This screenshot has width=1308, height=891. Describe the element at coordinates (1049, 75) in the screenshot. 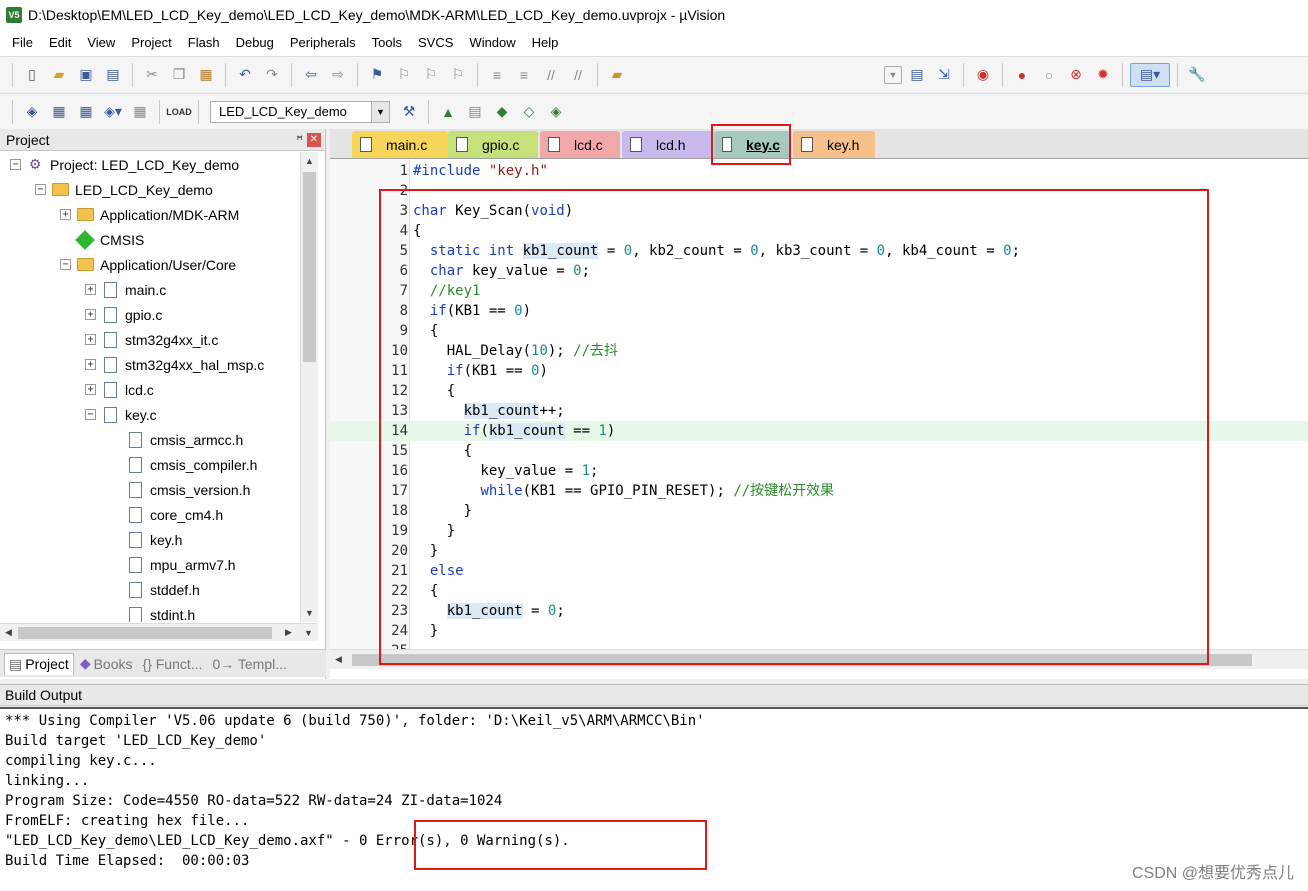

I see `enable-breakpoint-icon: ○` at that location.